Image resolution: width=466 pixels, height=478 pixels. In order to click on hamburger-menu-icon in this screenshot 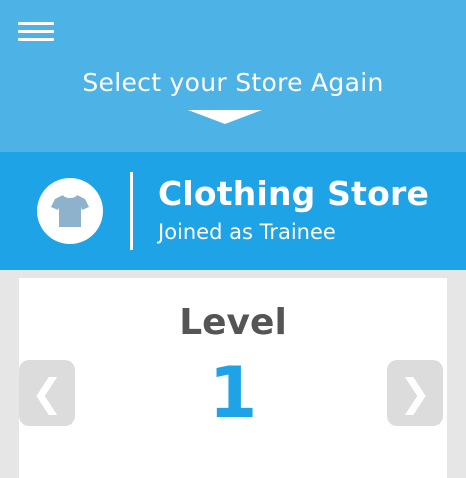, I will do `click(36, 31)`.